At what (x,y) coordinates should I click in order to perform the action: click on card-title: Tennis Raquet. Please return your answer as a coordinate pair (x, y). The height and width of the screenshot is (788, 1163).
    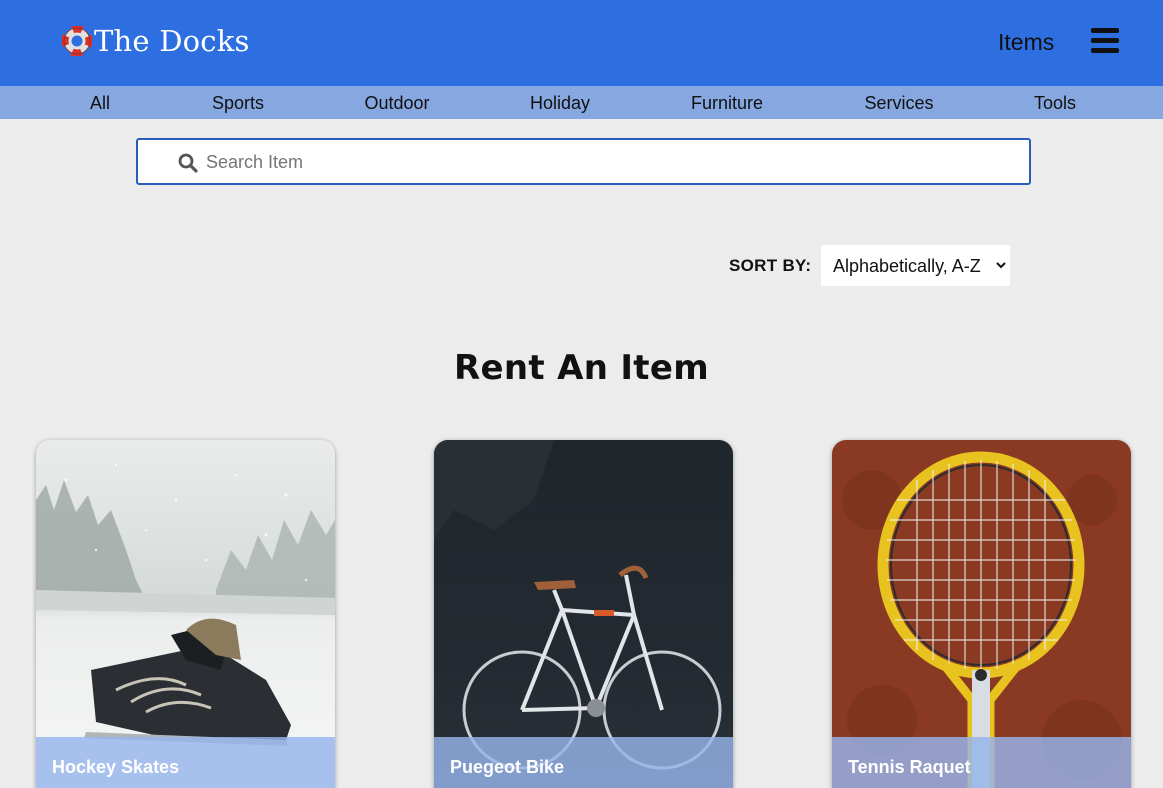
    Looking at the image, I should click on (909, 767).